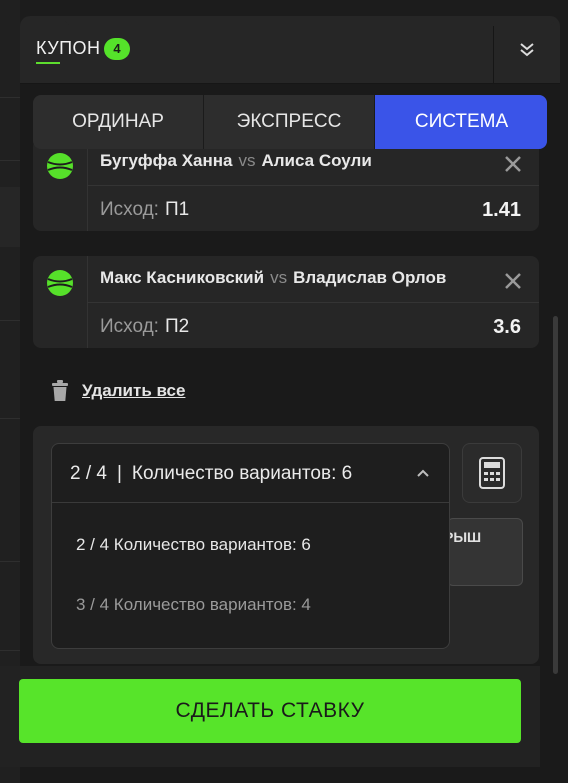 The image size is (568, 783). Describe the element at coordinates (270, 711) in the screenshot. I see `place-bet-button: Сделать ставку` at that location.